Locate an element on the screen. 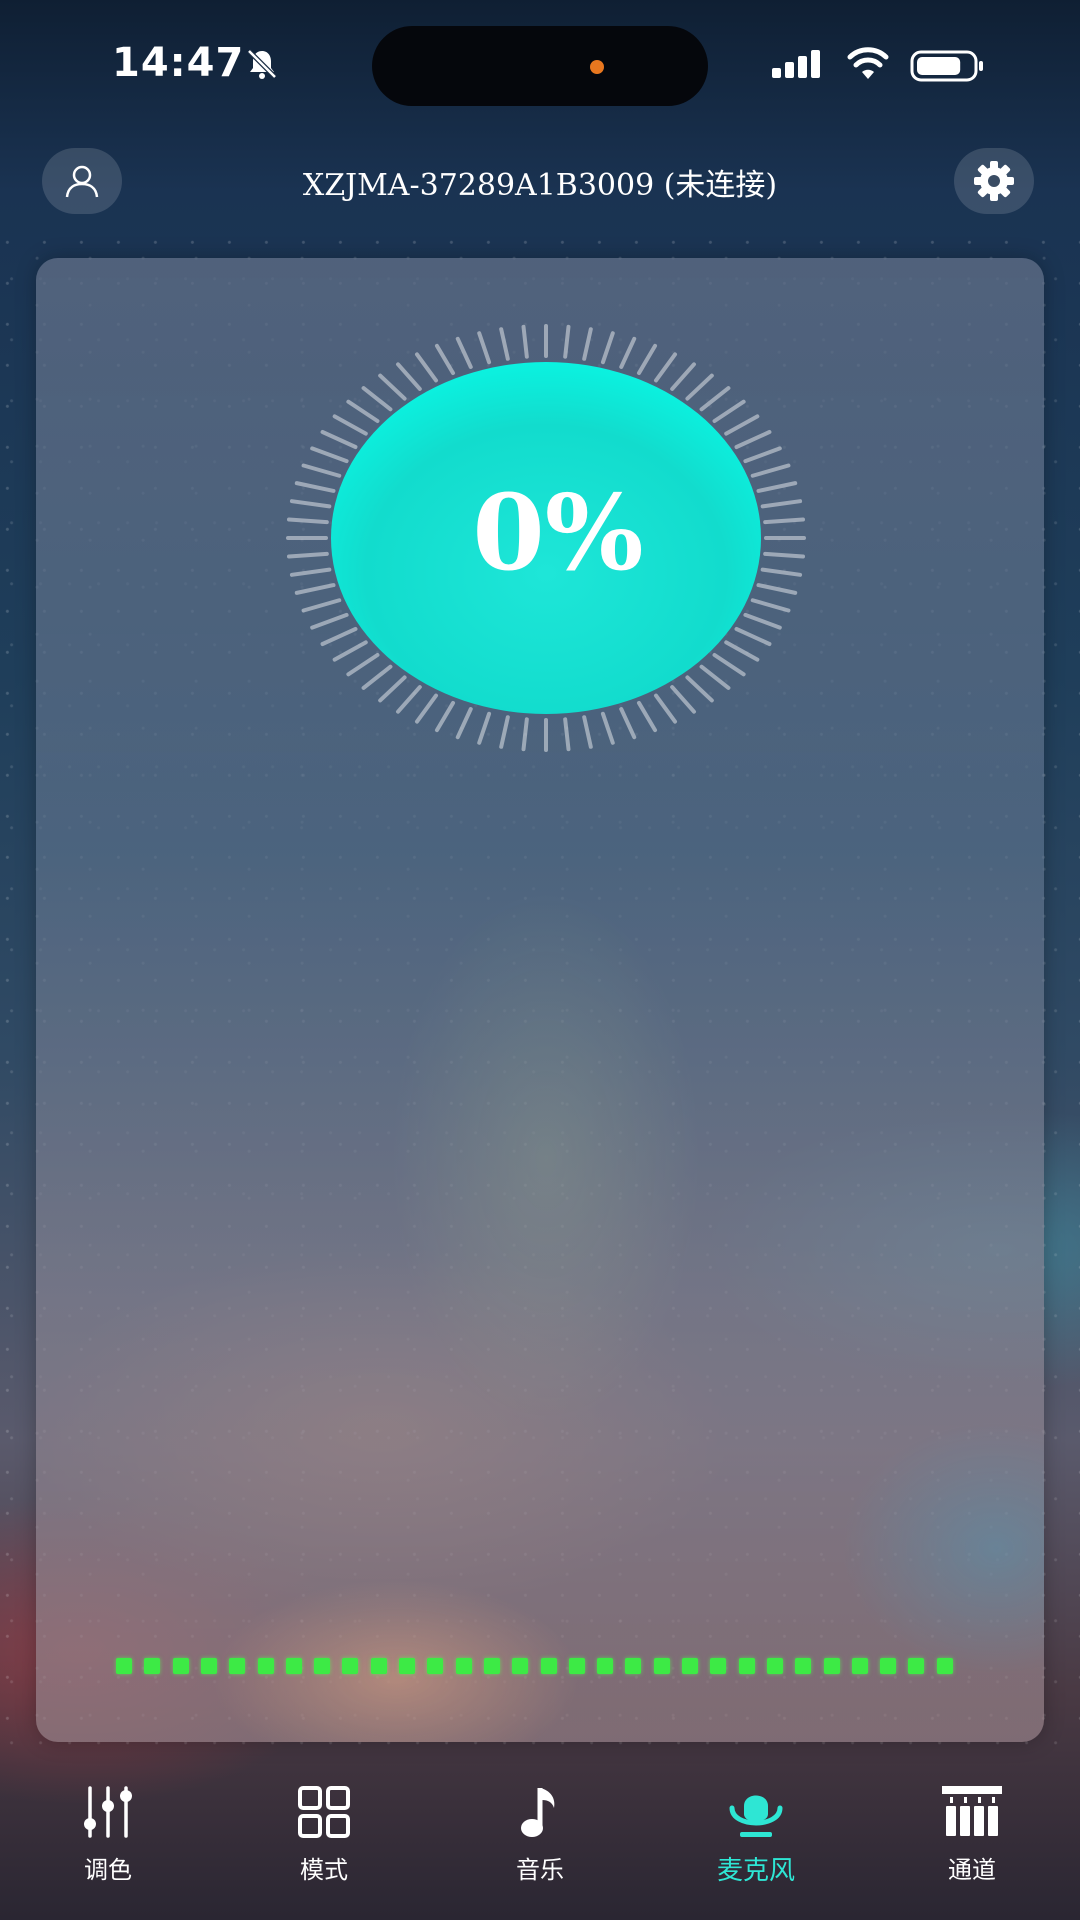  gear-icon is located at coordinates (994, 181).